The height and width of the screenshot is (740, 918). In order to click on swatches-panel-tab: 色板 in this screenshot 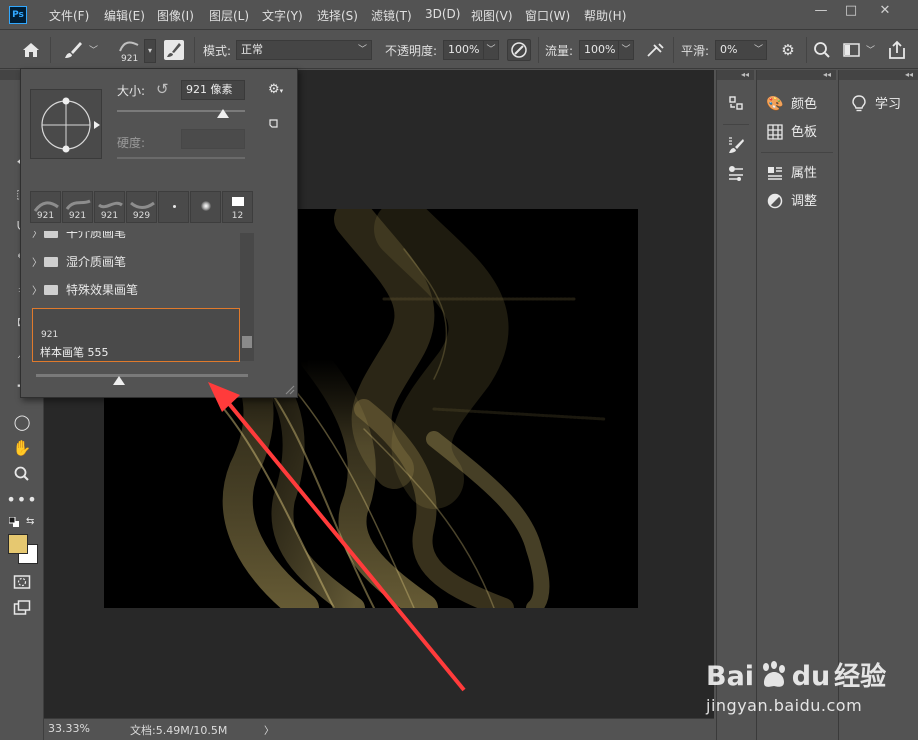, I will do `click(791, 132)`.